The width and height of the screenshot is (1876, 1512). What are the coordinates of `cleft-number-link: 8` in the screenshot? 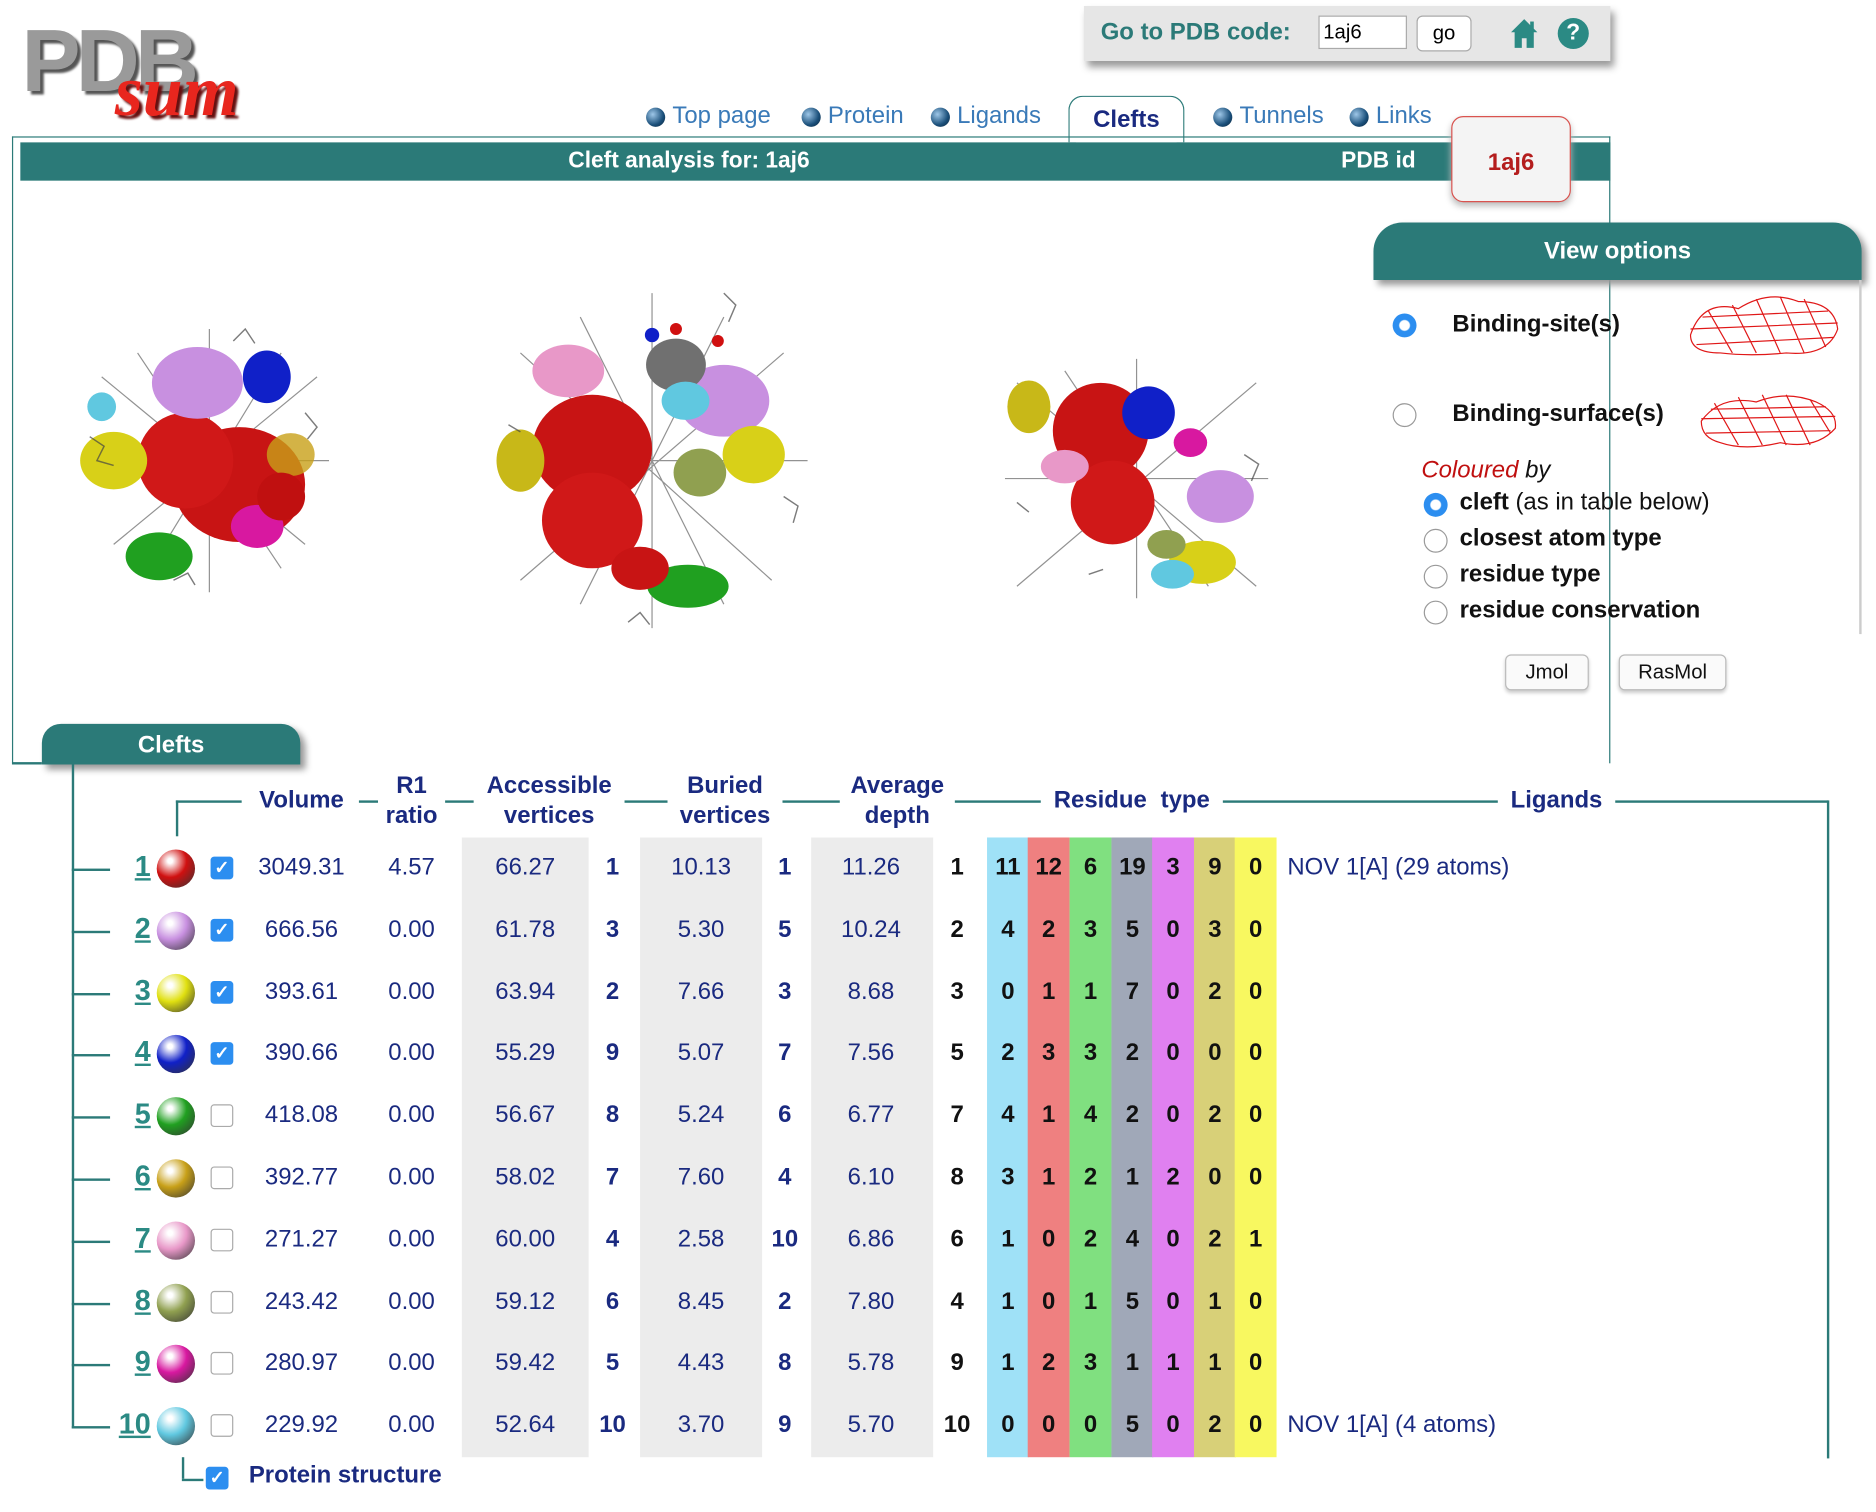 It's located at (129, 1301).